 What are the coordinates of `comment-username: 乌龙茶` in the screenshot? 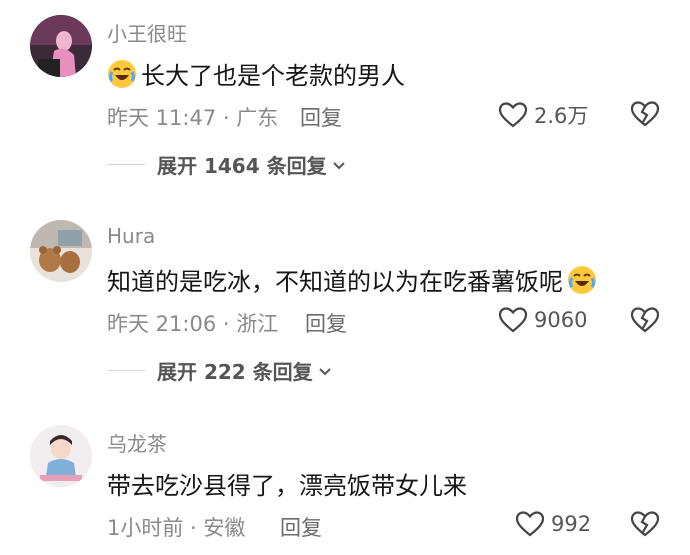 It's located at (137, 442).